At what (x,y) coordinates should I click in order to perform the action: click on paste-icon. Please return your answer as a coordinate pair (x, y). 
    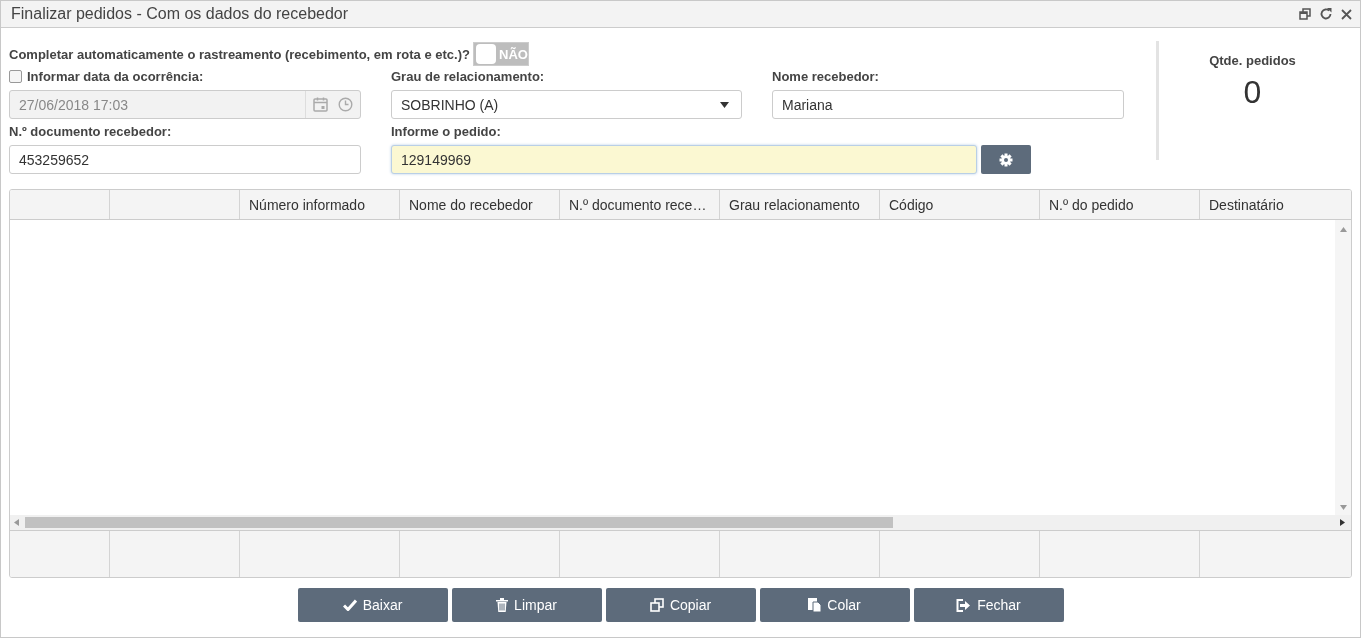
    Looking at the image, I should click on (815, 605).